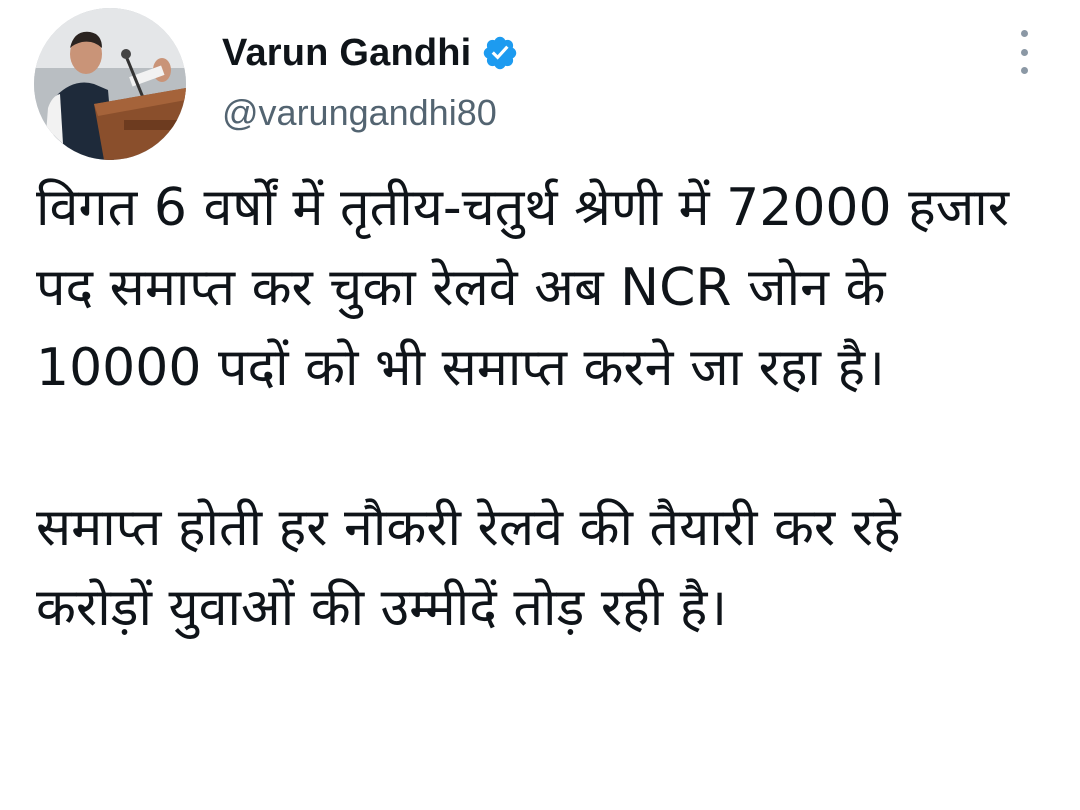 This screenshot has height=810, width=1080. Describe the element at coordinates (1024, 33) in the screenshot. I see `more-vertical-icon` at that location.